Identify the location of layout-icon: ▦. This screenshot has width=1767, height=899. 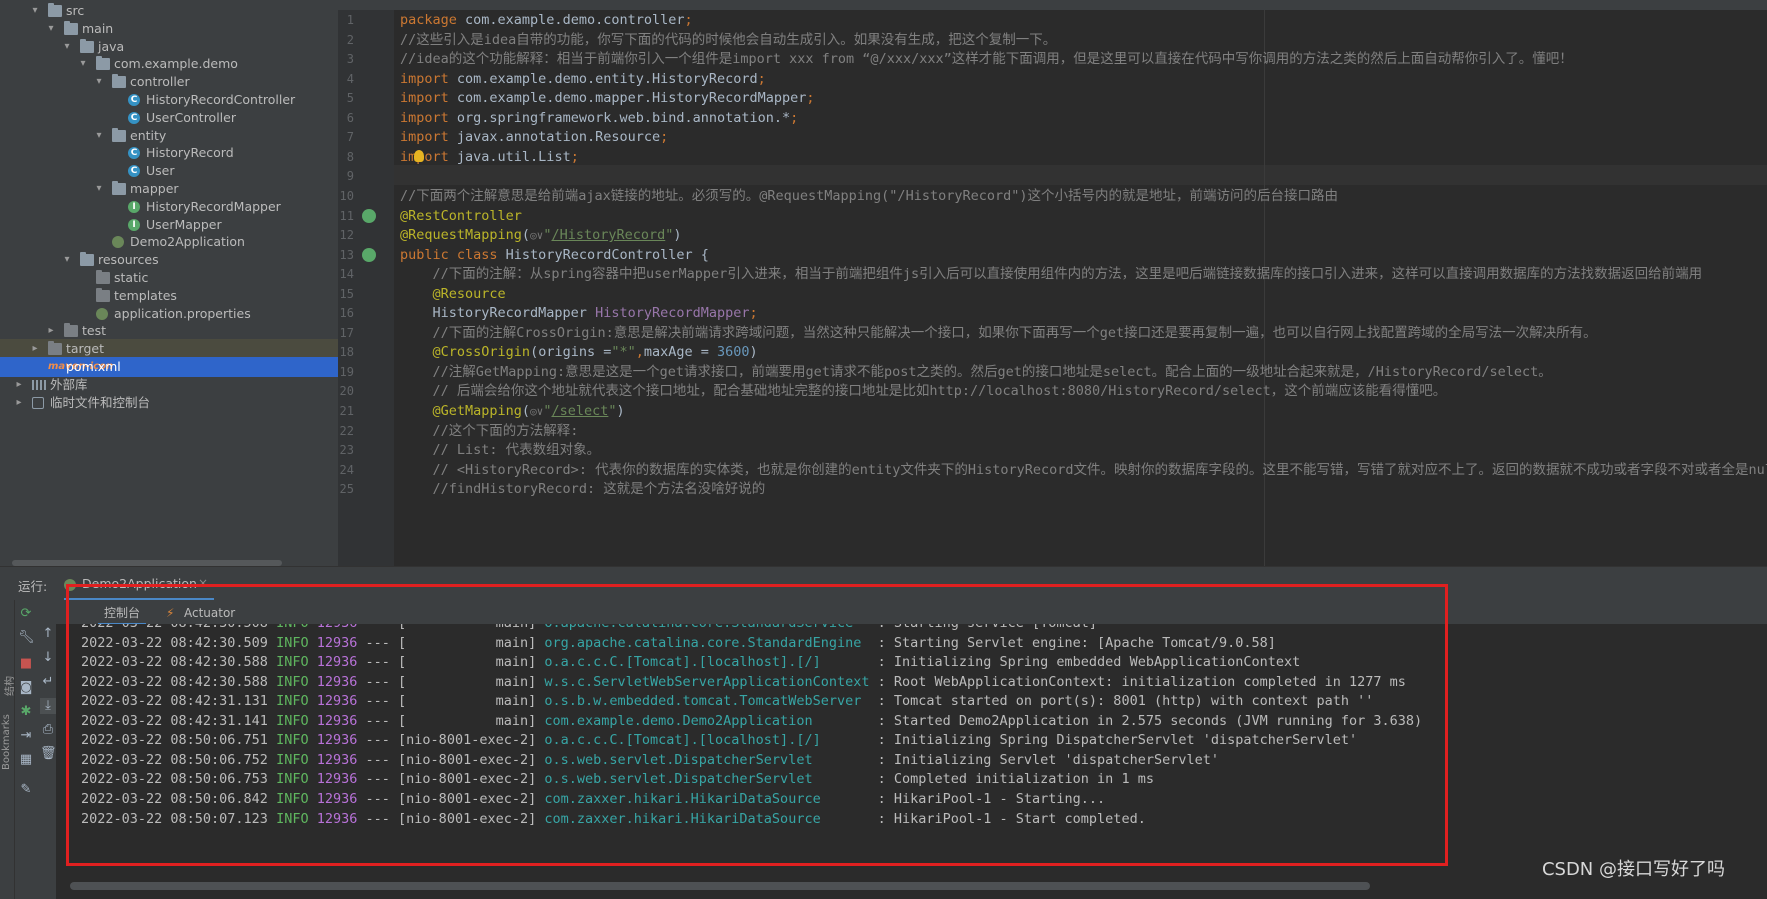
(26, 760).